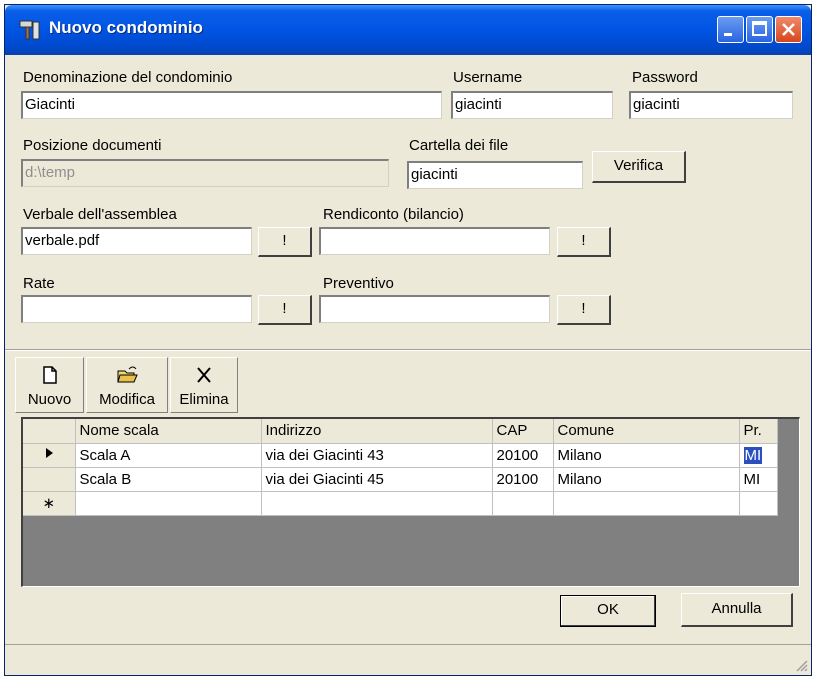  I want to click on status-bar, so click(408, 659).